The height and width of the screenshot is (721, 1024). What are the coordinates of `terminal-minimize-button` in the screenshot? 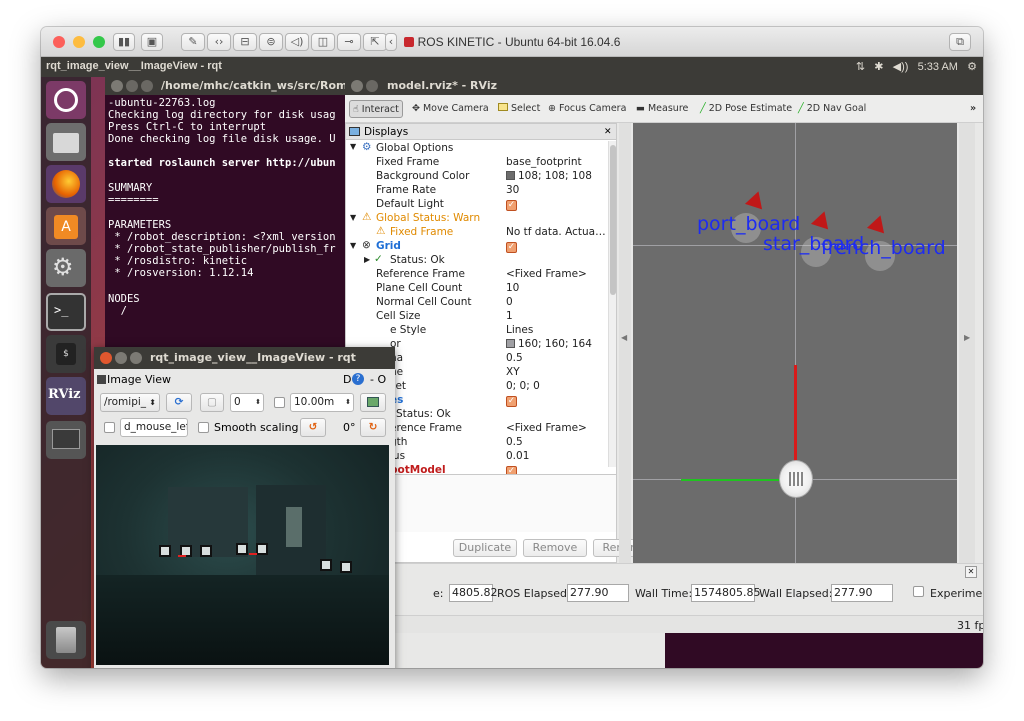 It's located at (132, 86).